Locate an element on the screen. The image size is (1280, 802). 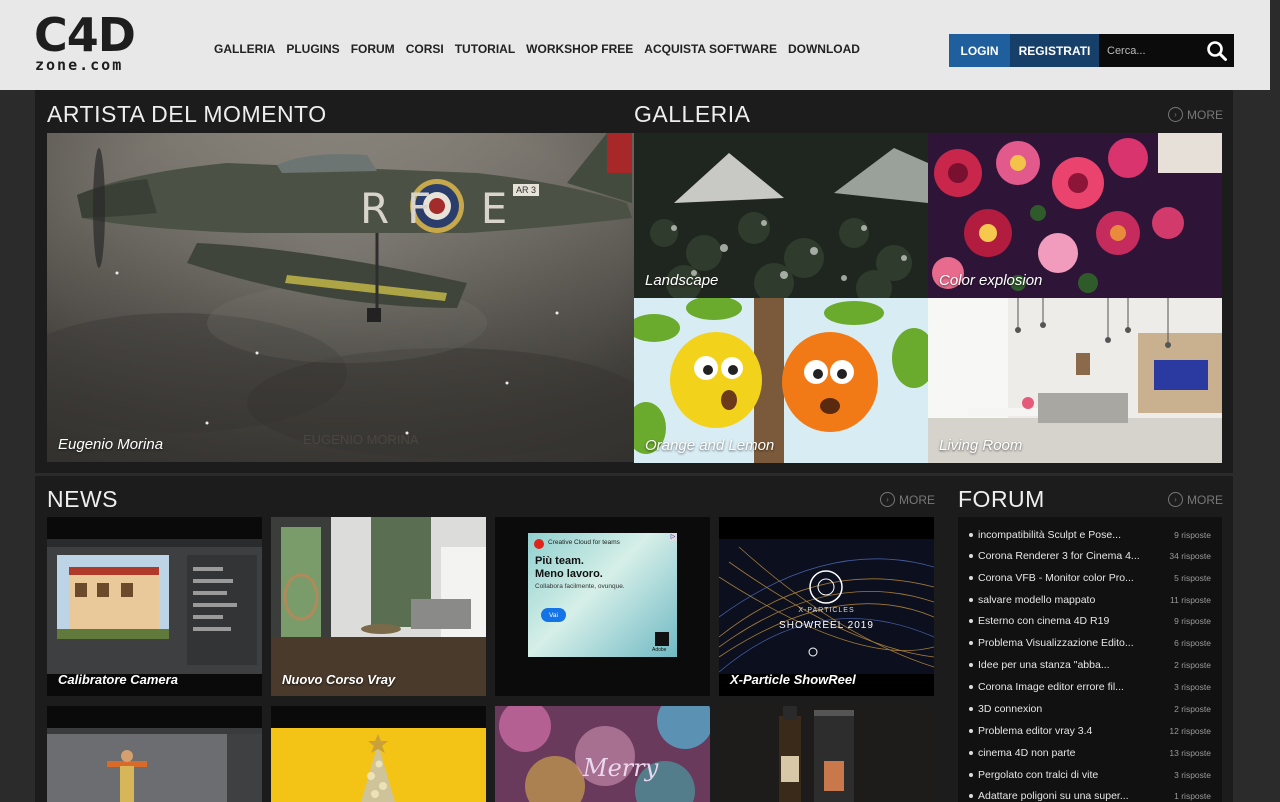
news-item: Calibratore Camera is located at coordinates (154, 606).